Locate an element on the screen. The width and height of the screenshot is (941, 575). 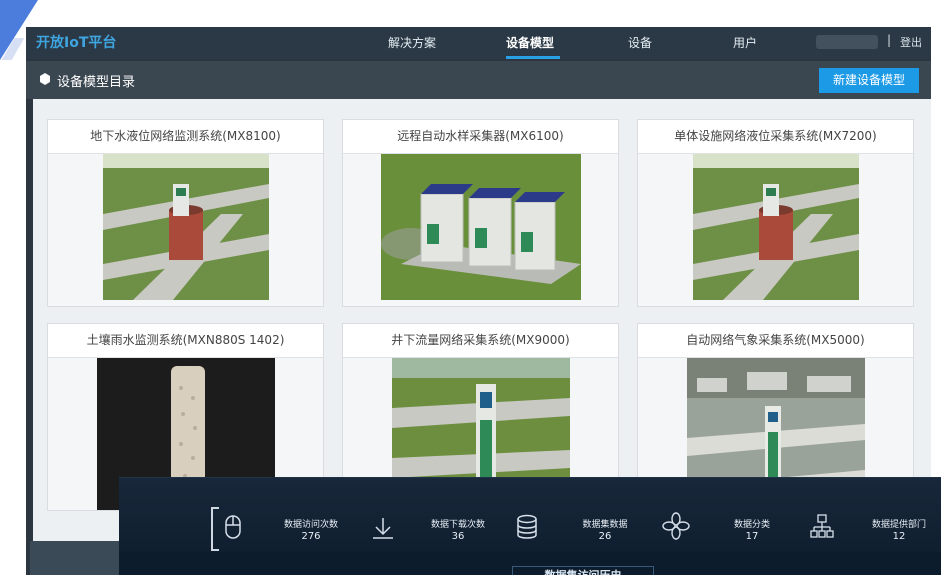
model-card-title: 土壤雨水监测系统(MXN880S 1402) is located at coordinates (185, 341).